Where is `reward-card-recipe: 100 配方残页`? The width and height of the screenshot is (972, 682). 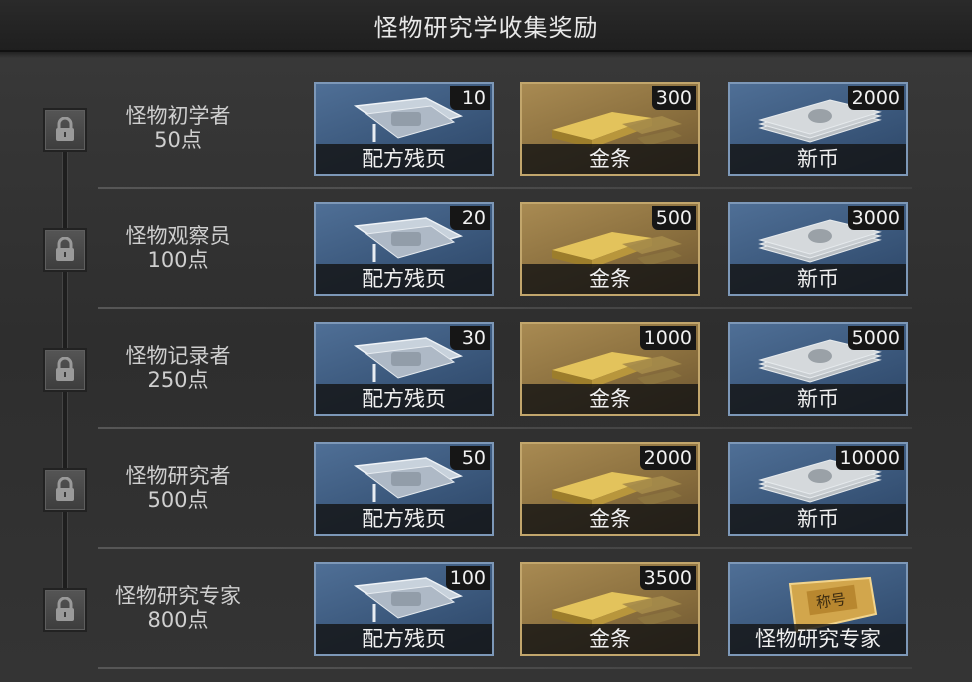
reward-card-recipe: 100 配方残页 is located at coordinates (404, 609).